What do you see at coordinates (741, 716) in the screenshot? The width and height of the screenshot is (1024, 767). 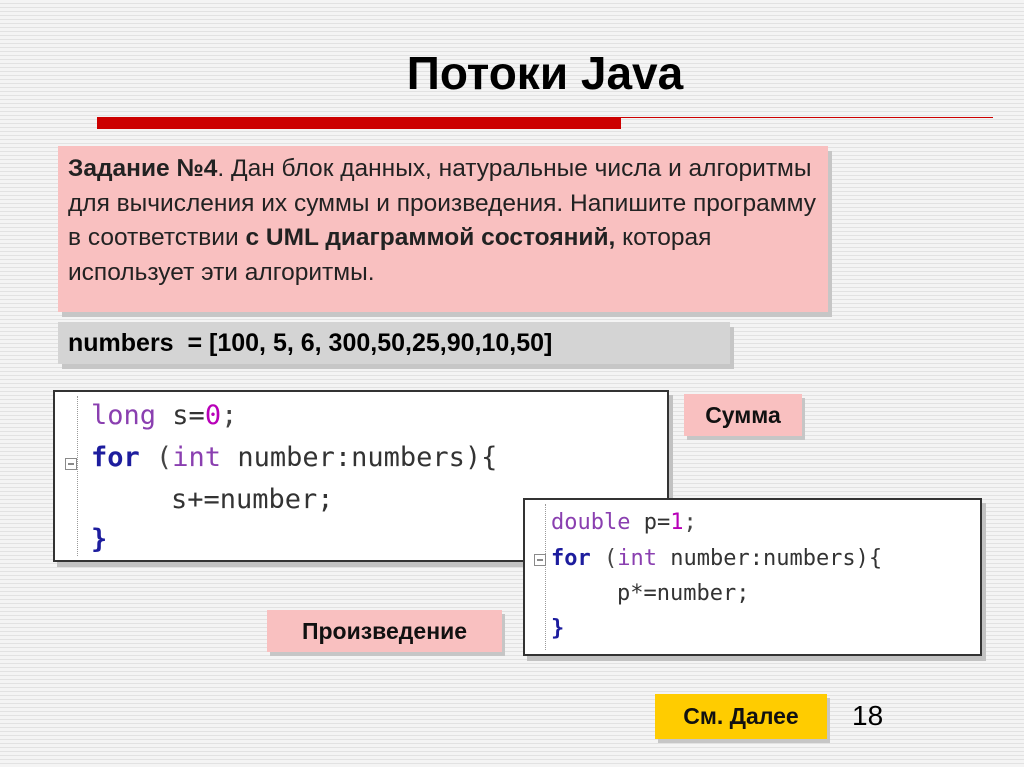 I see `see-next-button: См. Далее` at bounding box center [741, 716].